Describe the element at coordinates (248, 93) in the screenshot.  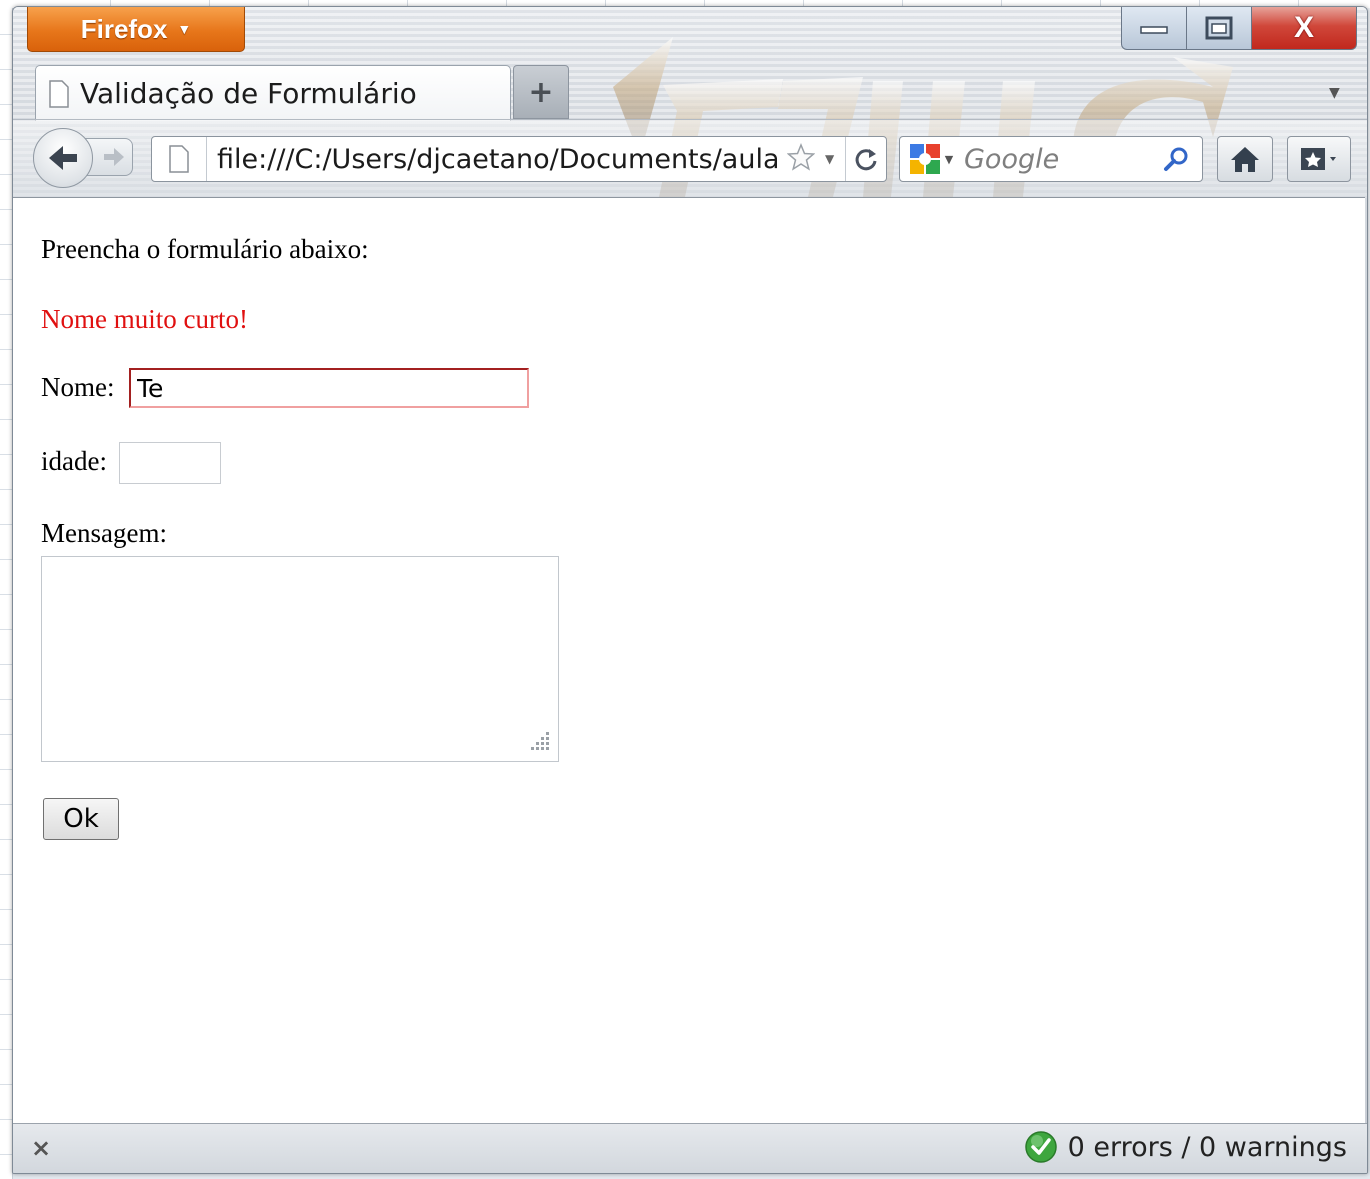
I see `tab-title: Validação de Formulário` at that location.